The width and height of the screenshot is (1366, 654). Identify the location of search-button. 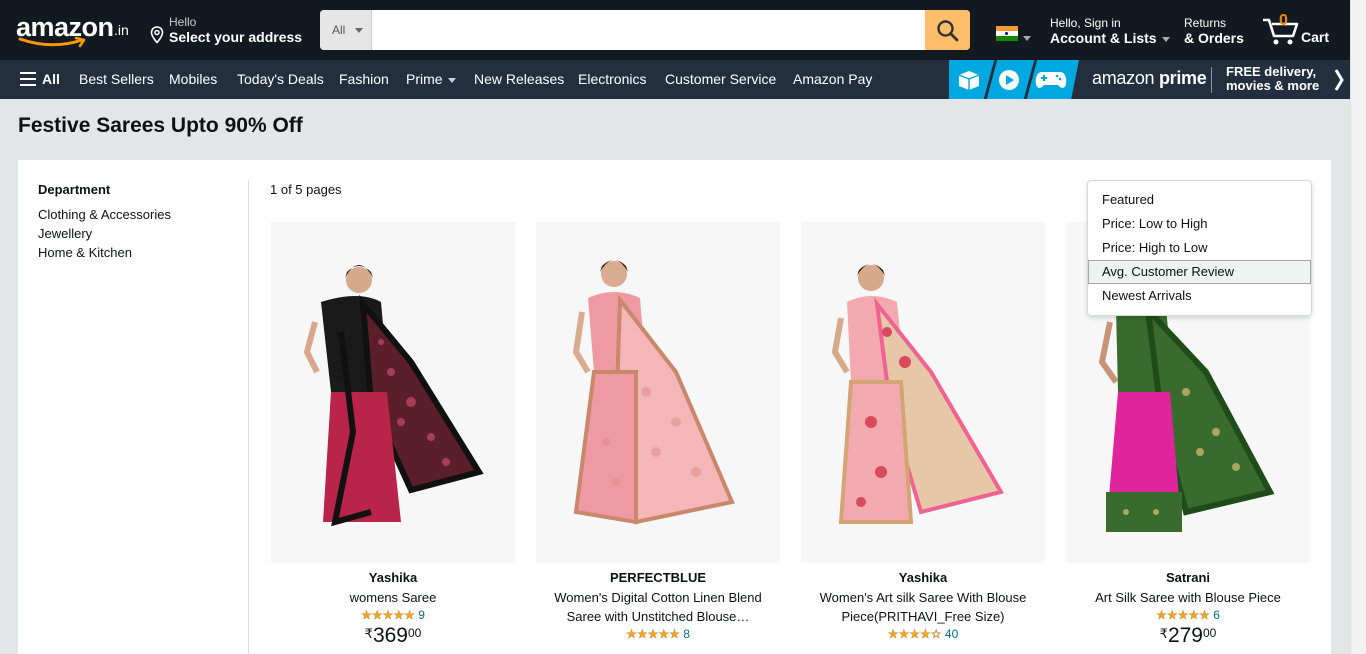
(947, 30).